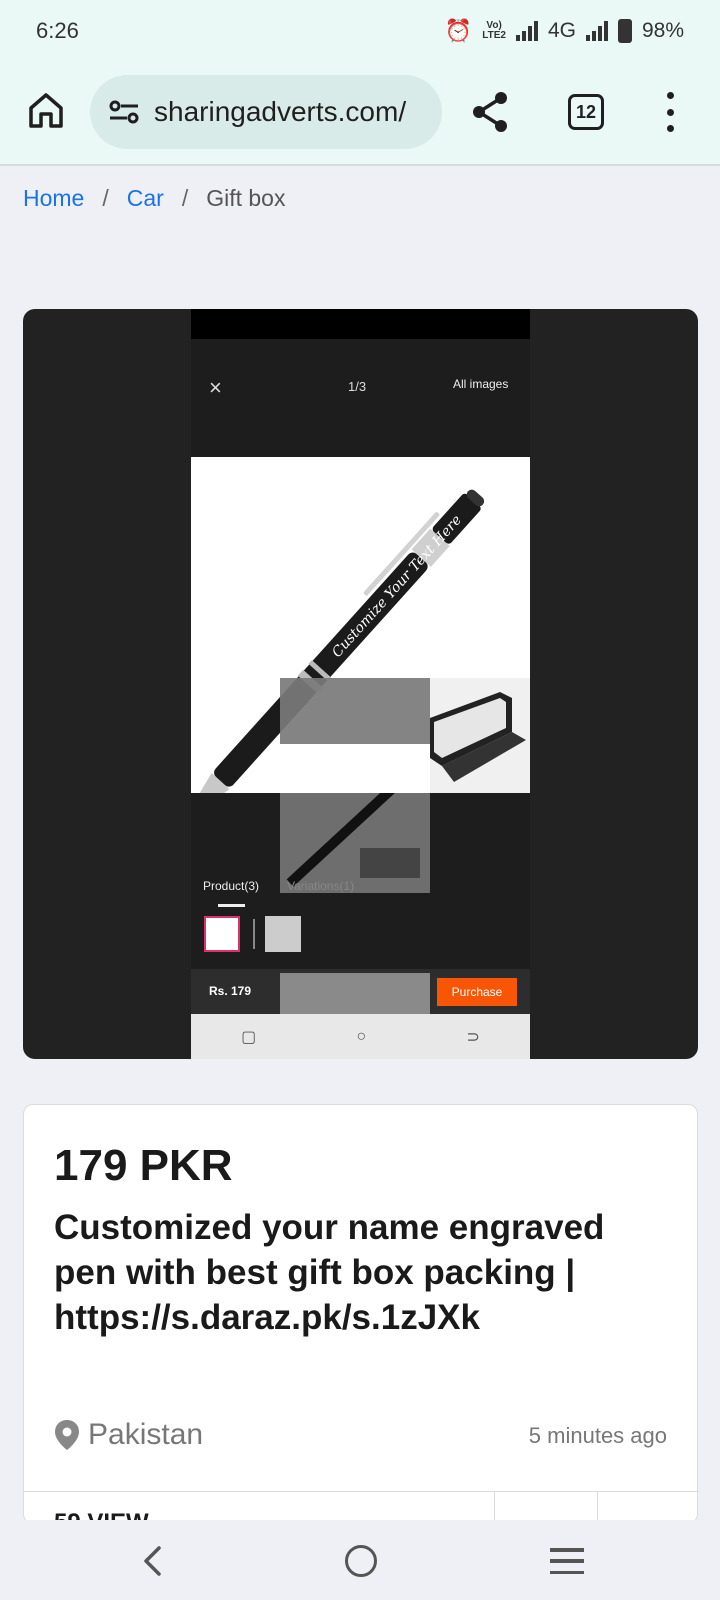 This screenshot has width=720, height=1600. I want to click on status-icons: ⏰ Vo) LTE2 4G 98%, so click(564, 31).